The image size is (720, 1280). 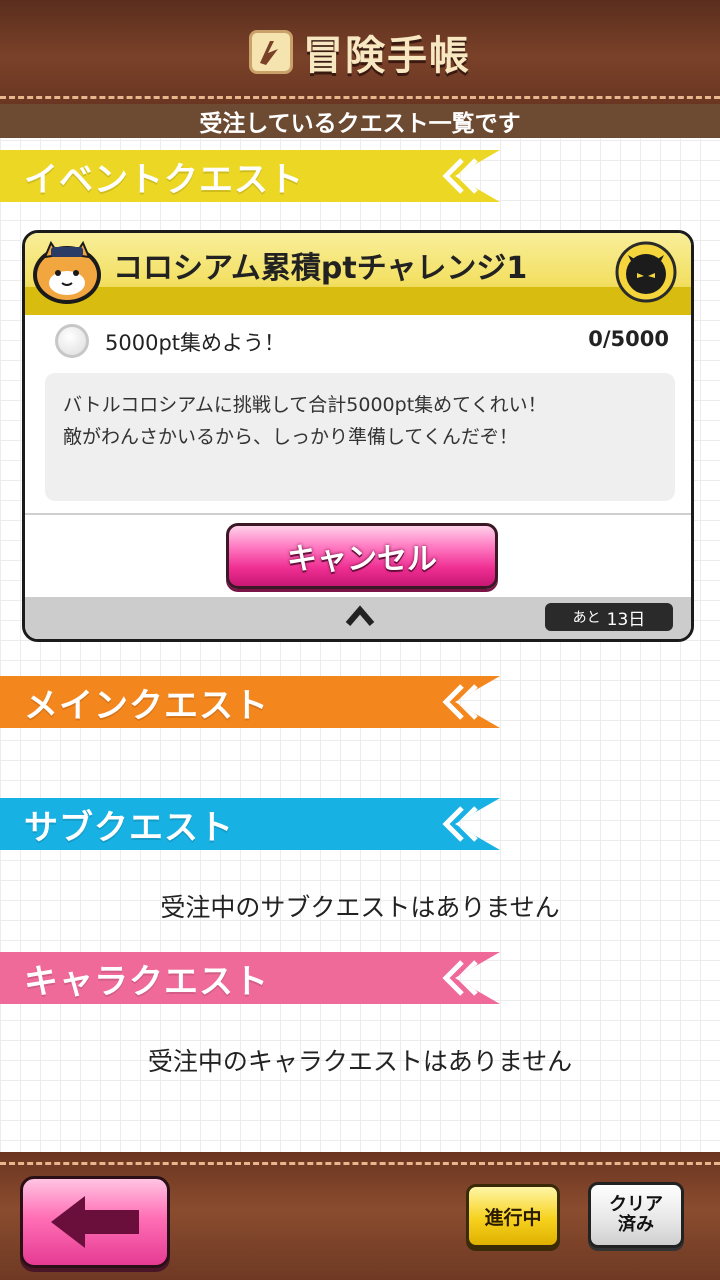 I want to click on section-label-chara: キャラクエスト, so click(x=146, y=981).